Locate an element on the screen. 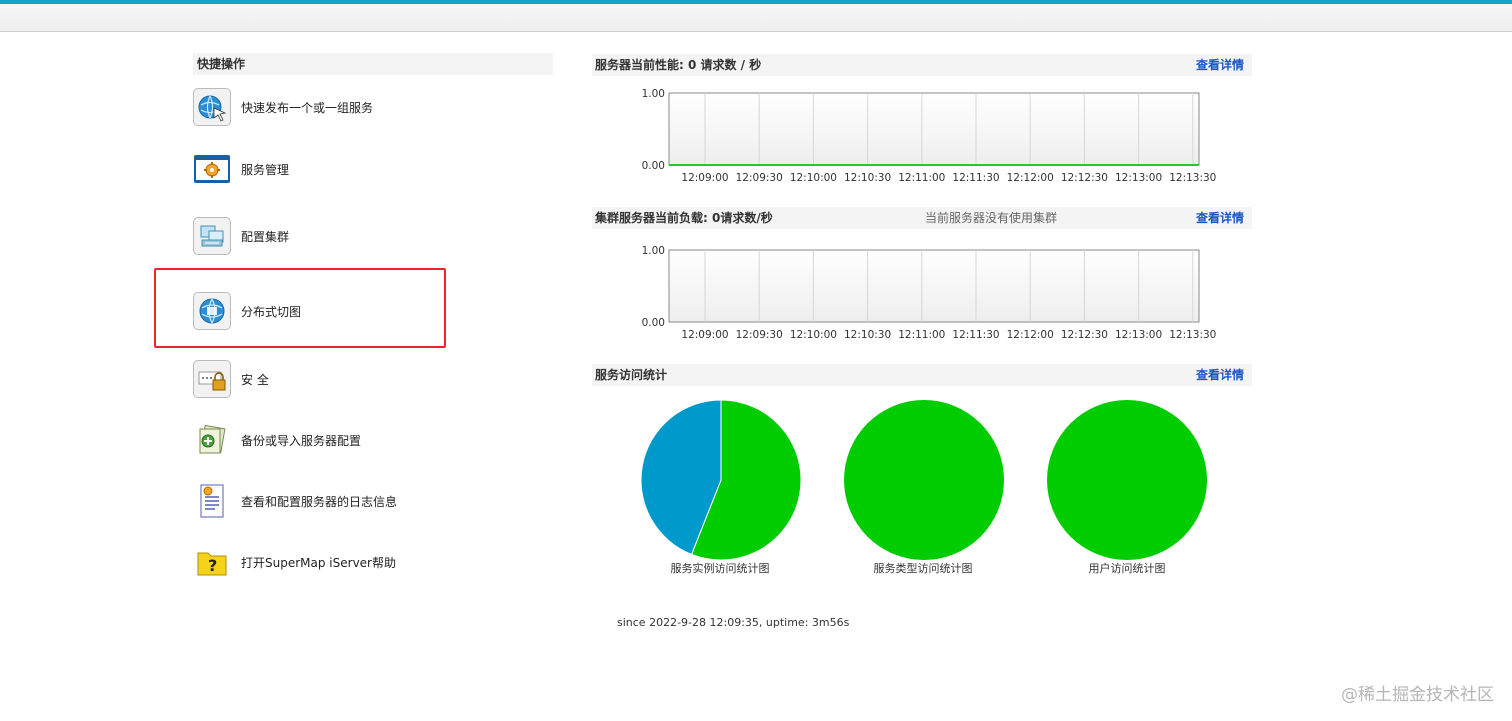  help-question-icon: ? is located at coordinates (212, 562).